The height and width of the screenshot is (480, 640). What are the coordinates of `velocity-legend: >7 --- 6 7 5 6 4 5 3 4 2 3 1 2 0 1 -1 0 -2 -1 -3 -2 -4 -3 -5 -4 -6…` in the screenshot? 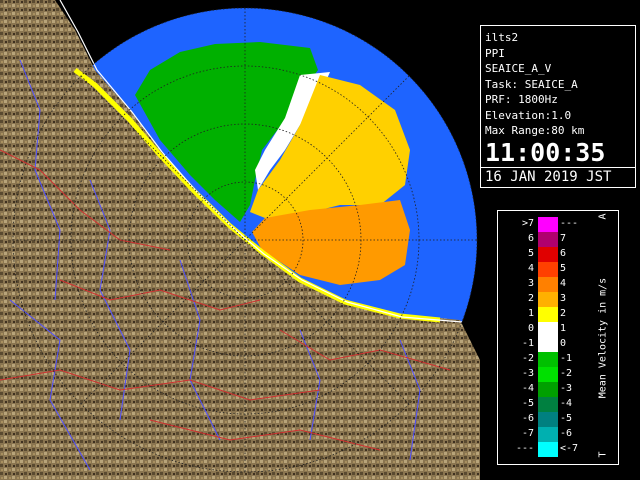 It's located at (558, 337).